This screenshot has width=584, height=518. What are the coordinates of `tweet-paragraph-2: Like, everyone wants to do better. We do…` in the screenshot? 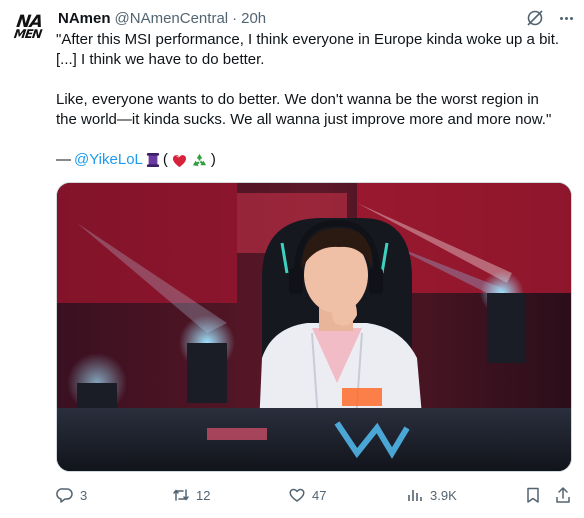 It's located at (304, 109).